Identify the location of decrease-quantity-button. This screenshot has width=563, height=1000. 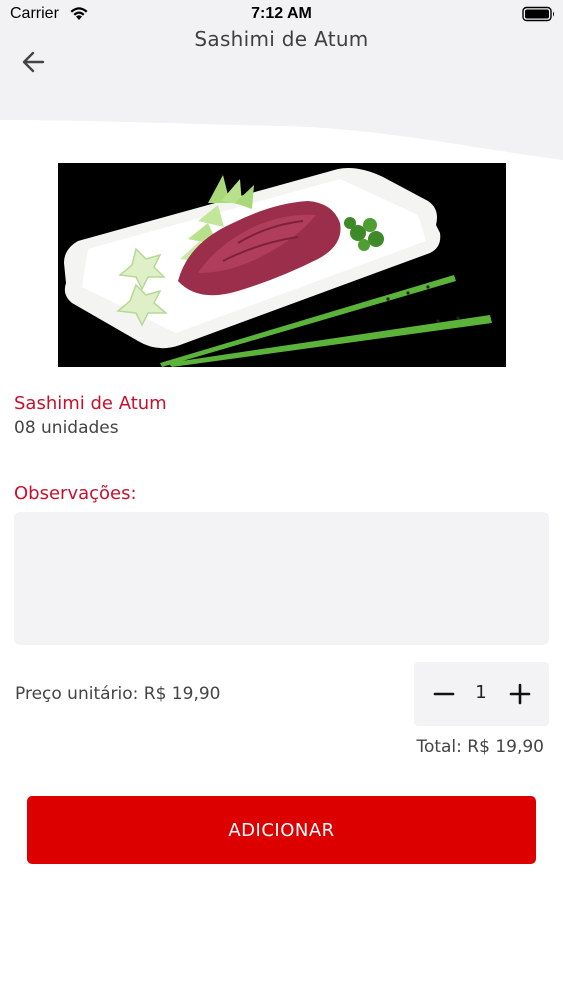
(444, 694).